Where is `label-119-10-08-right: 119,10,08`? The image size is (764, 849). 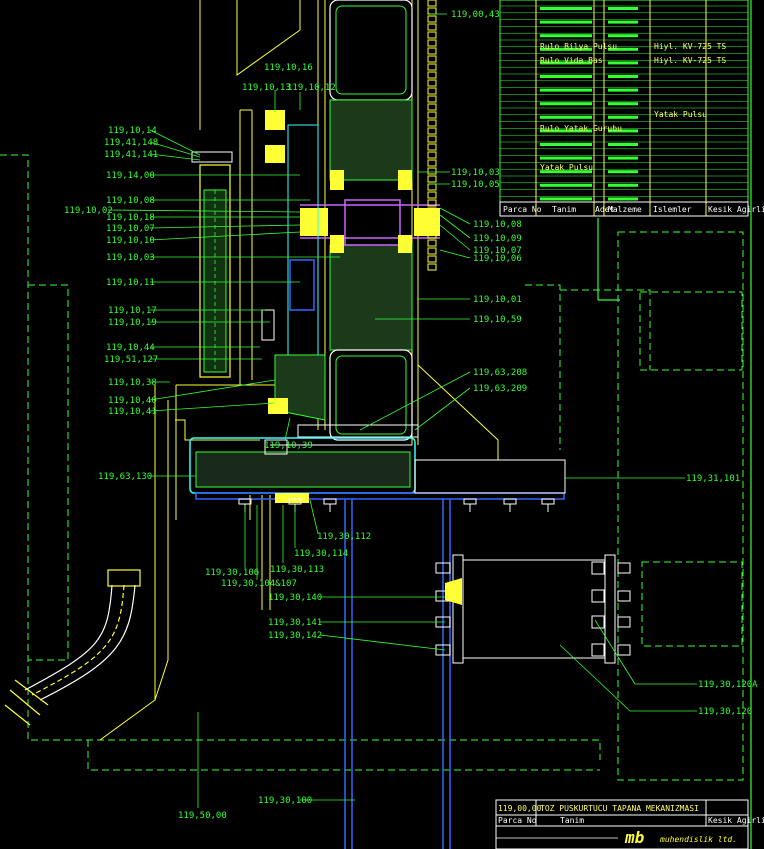 label-119-10-08-right: 119,10,08 is located at coordinates (497, 225).